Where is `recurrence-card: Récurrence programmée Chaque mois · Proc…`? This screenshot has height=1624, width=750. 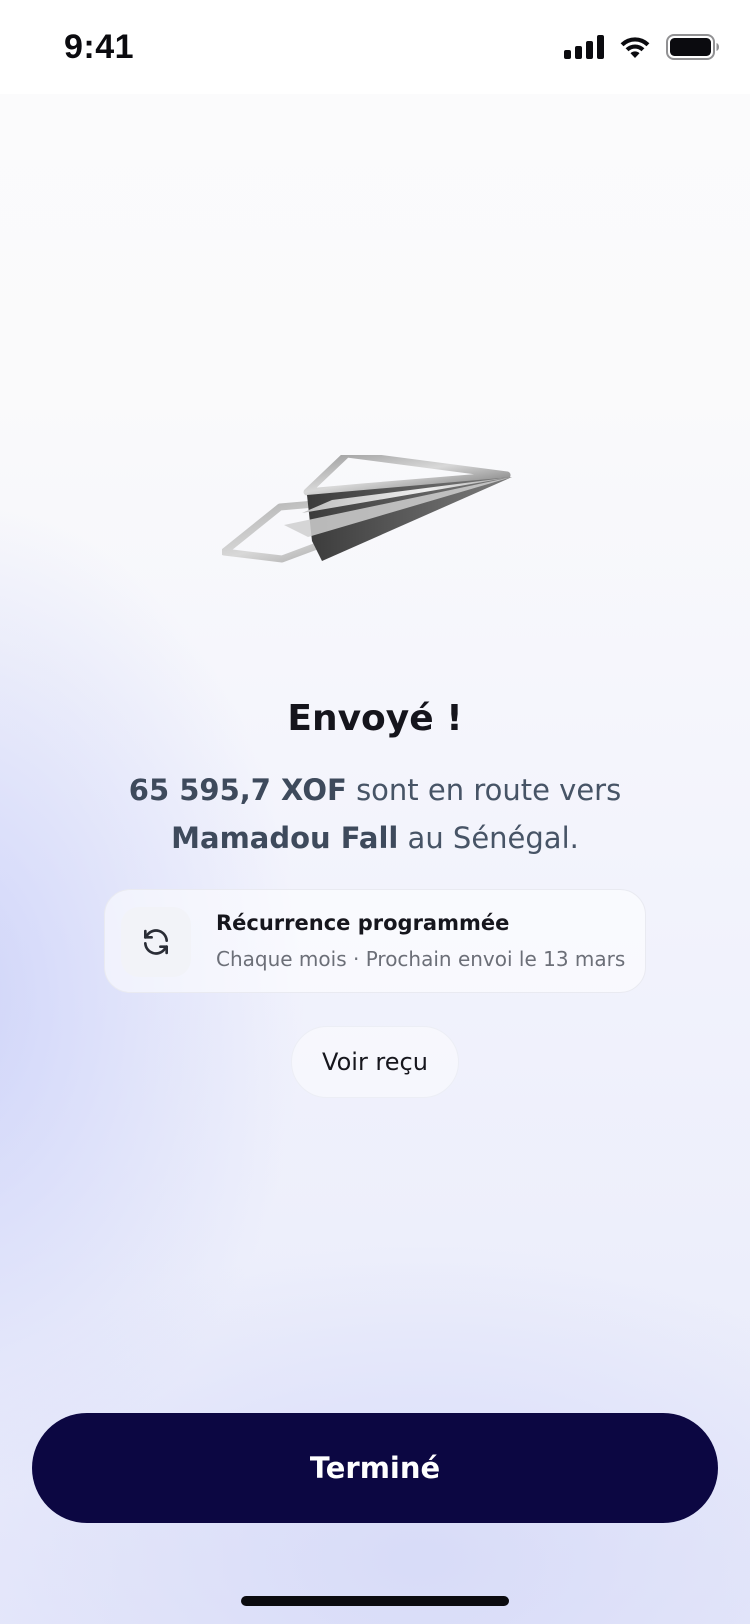
recurrence-card: Récurrence programmée Chaque mois · Proc… is located at coordinates (375, 941).